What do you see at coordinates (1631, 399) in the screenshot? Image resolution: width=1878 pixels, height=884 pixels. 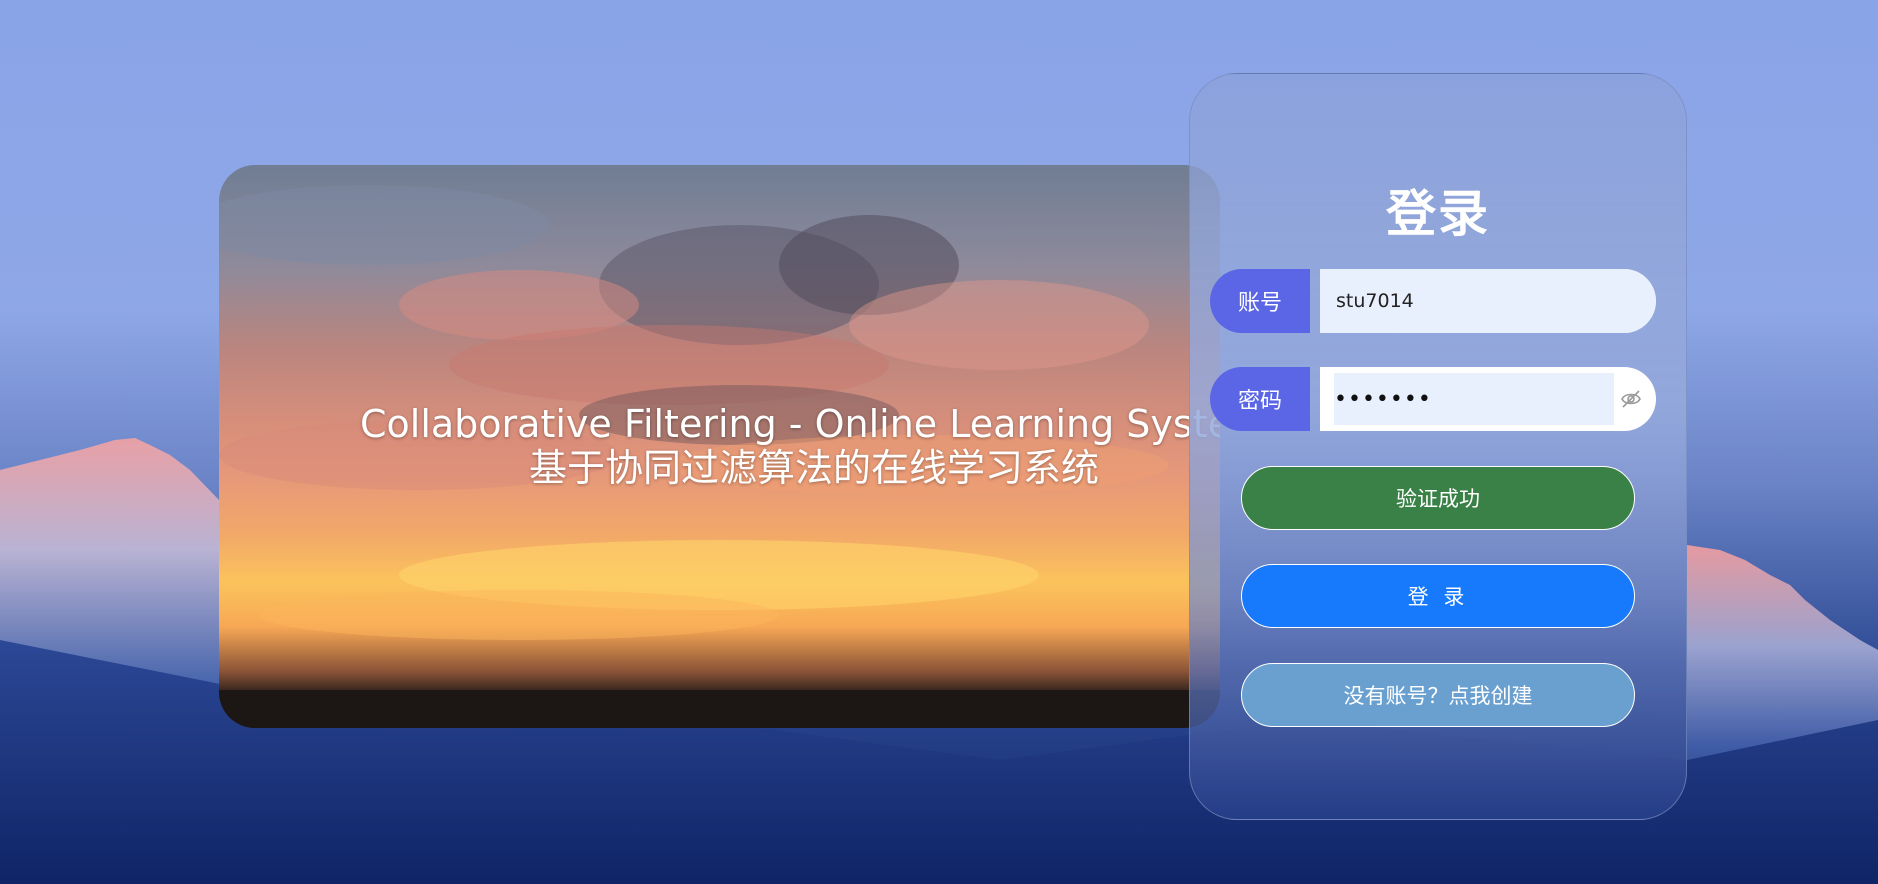 I see `eye-slash-icon` at bounding box center [1631, 399].